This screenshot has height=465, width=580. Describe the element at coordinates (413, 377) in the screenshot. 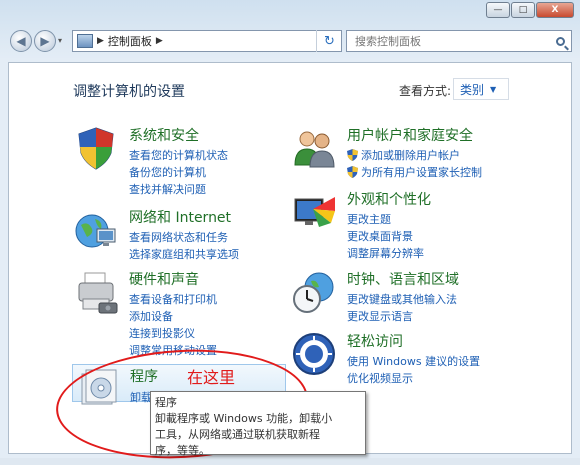

I see `link-optimize-display: 优化视频显示` at that location.